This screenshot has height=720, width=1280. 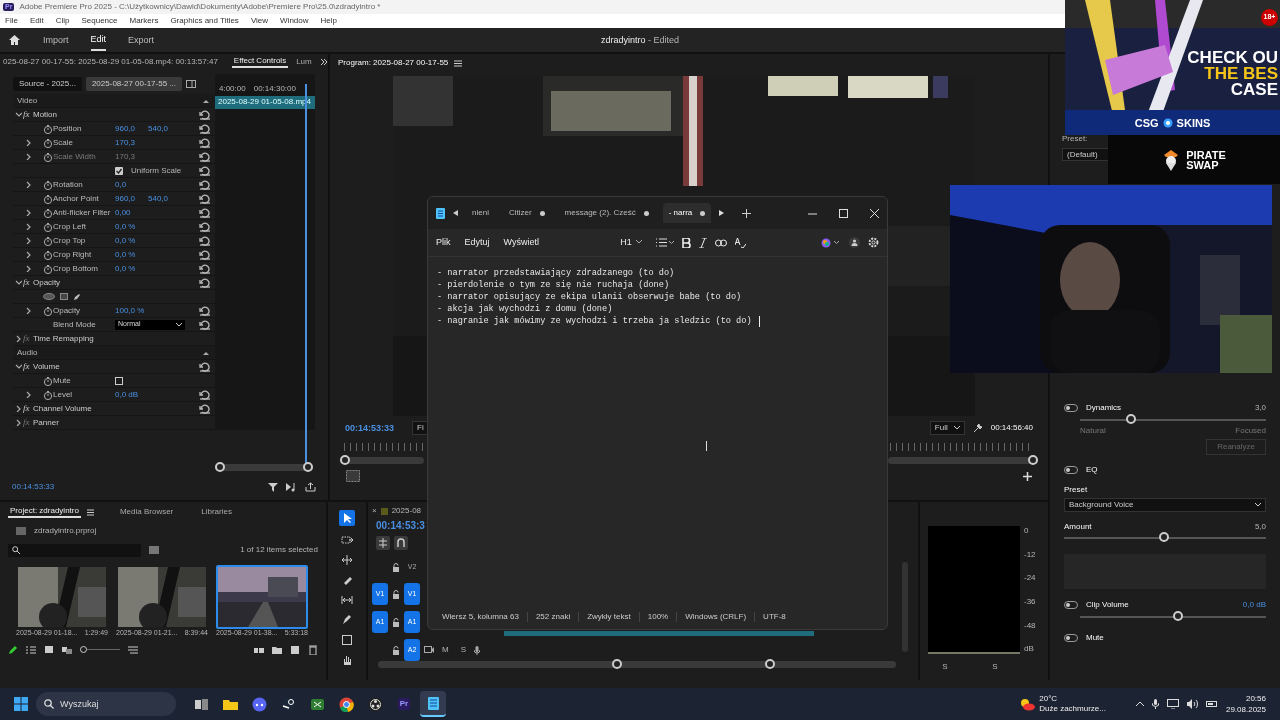 What do you see at coordinates (67, 650) in the screenshot?
I see `freeform-view-icon` at bounding box center [67, 650].